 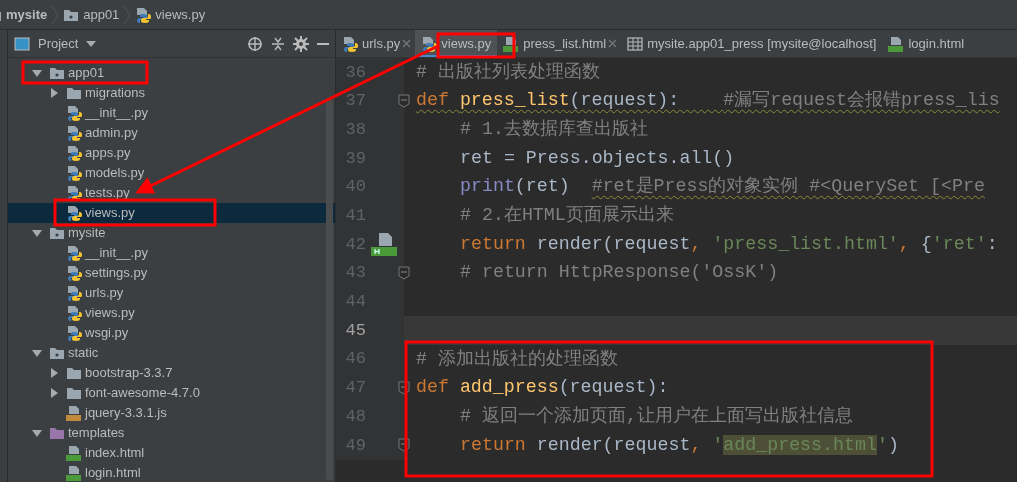 What do you see at coordinates (115, 453) in the screenshot?
I see `tree-item: index.html` at bounding box center [115, 453].